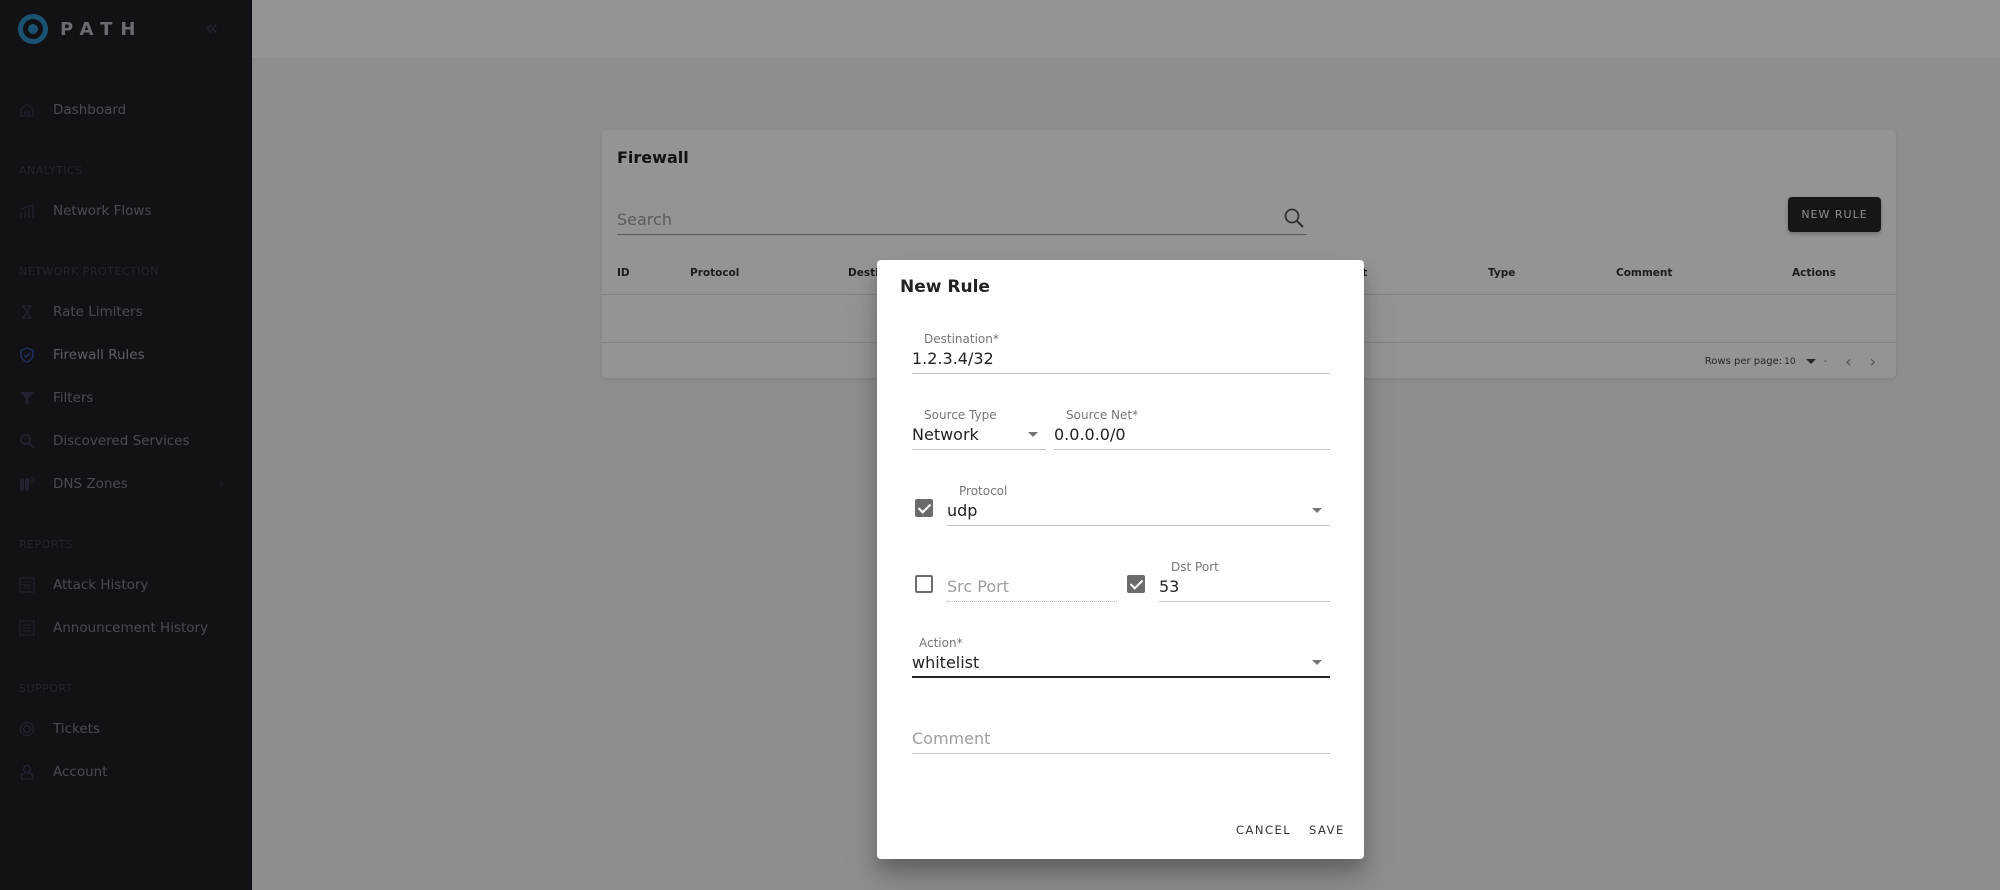 This screenshot has width=2000, height=890. Describe the element at coordinates (1032, 581) in the screenshot. I see `src-port-field: Src Port` at that location.